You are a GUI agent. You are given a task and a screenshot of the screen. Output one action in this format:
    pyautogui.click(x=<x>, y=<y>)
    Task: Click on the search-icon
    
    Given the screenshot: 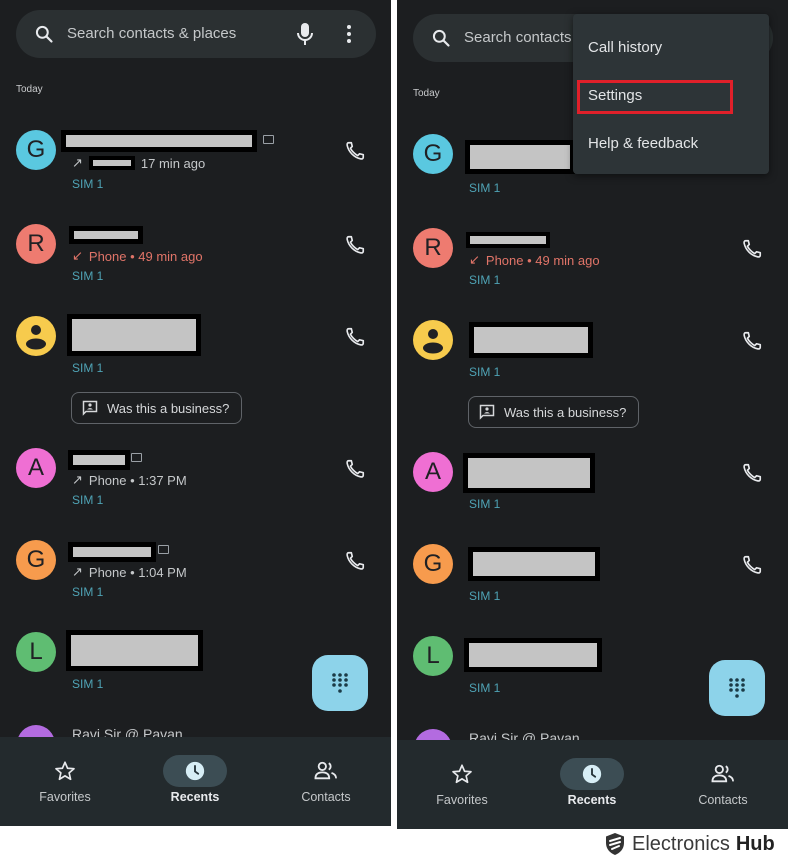 What is the action you would take?
    pyautogui.click(x=441, y=38)
    